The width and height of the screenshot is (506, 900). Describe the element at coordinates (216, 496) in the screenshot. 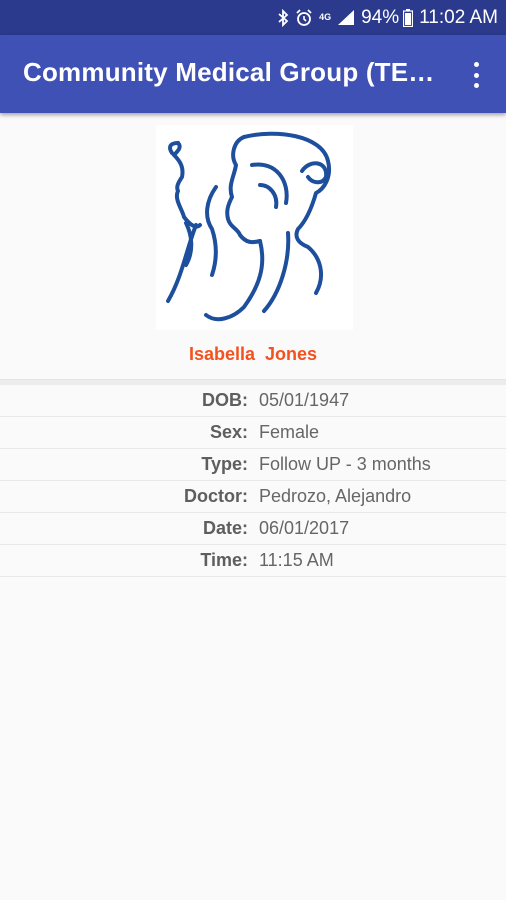

I see `detail-label: Doctor:` at that location.